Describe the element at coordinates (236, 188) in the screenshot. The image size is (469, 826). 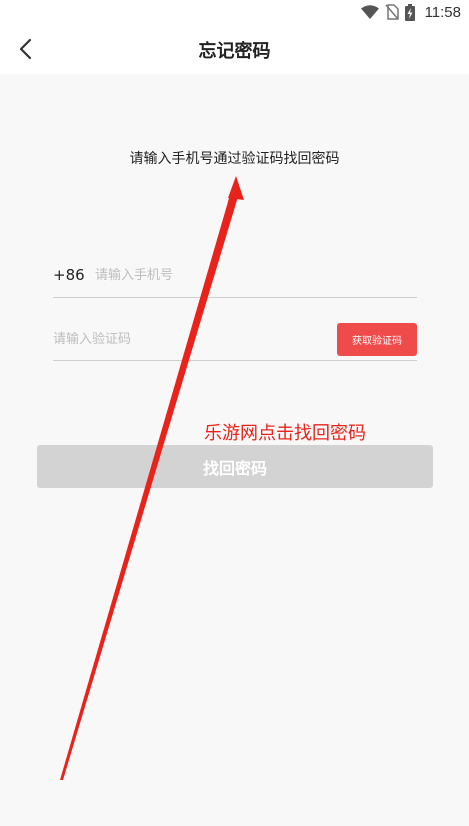
I see `annotation-arrow-head` at that location.